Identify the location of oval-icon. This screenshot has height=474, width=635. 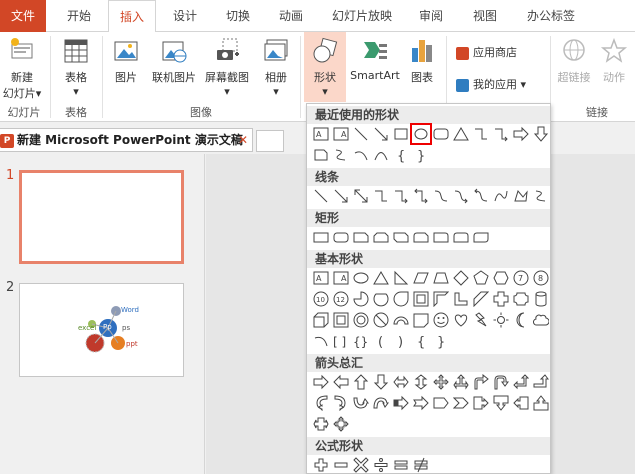
(421, 134).